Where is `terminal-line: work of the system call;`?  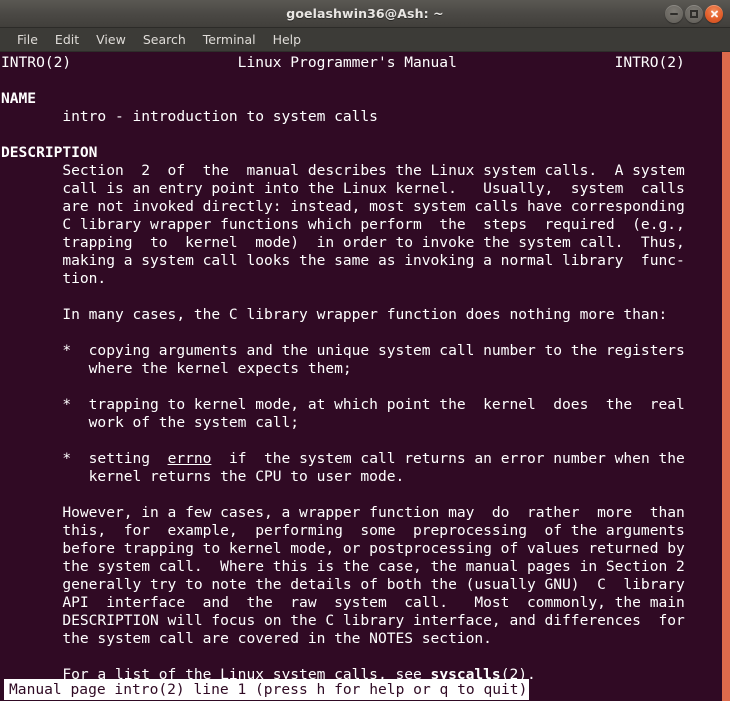
terminal-line: work of the system call; is located at coordinates (150, 422).